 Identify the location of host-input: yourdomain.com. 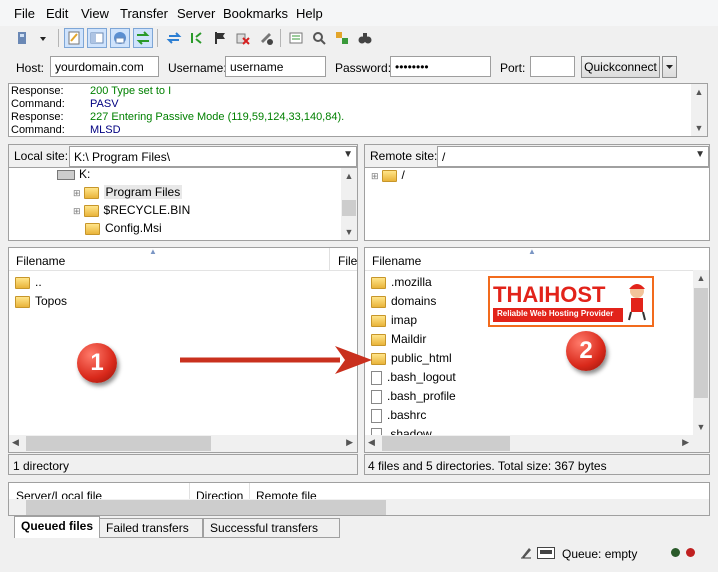
(104, 66).